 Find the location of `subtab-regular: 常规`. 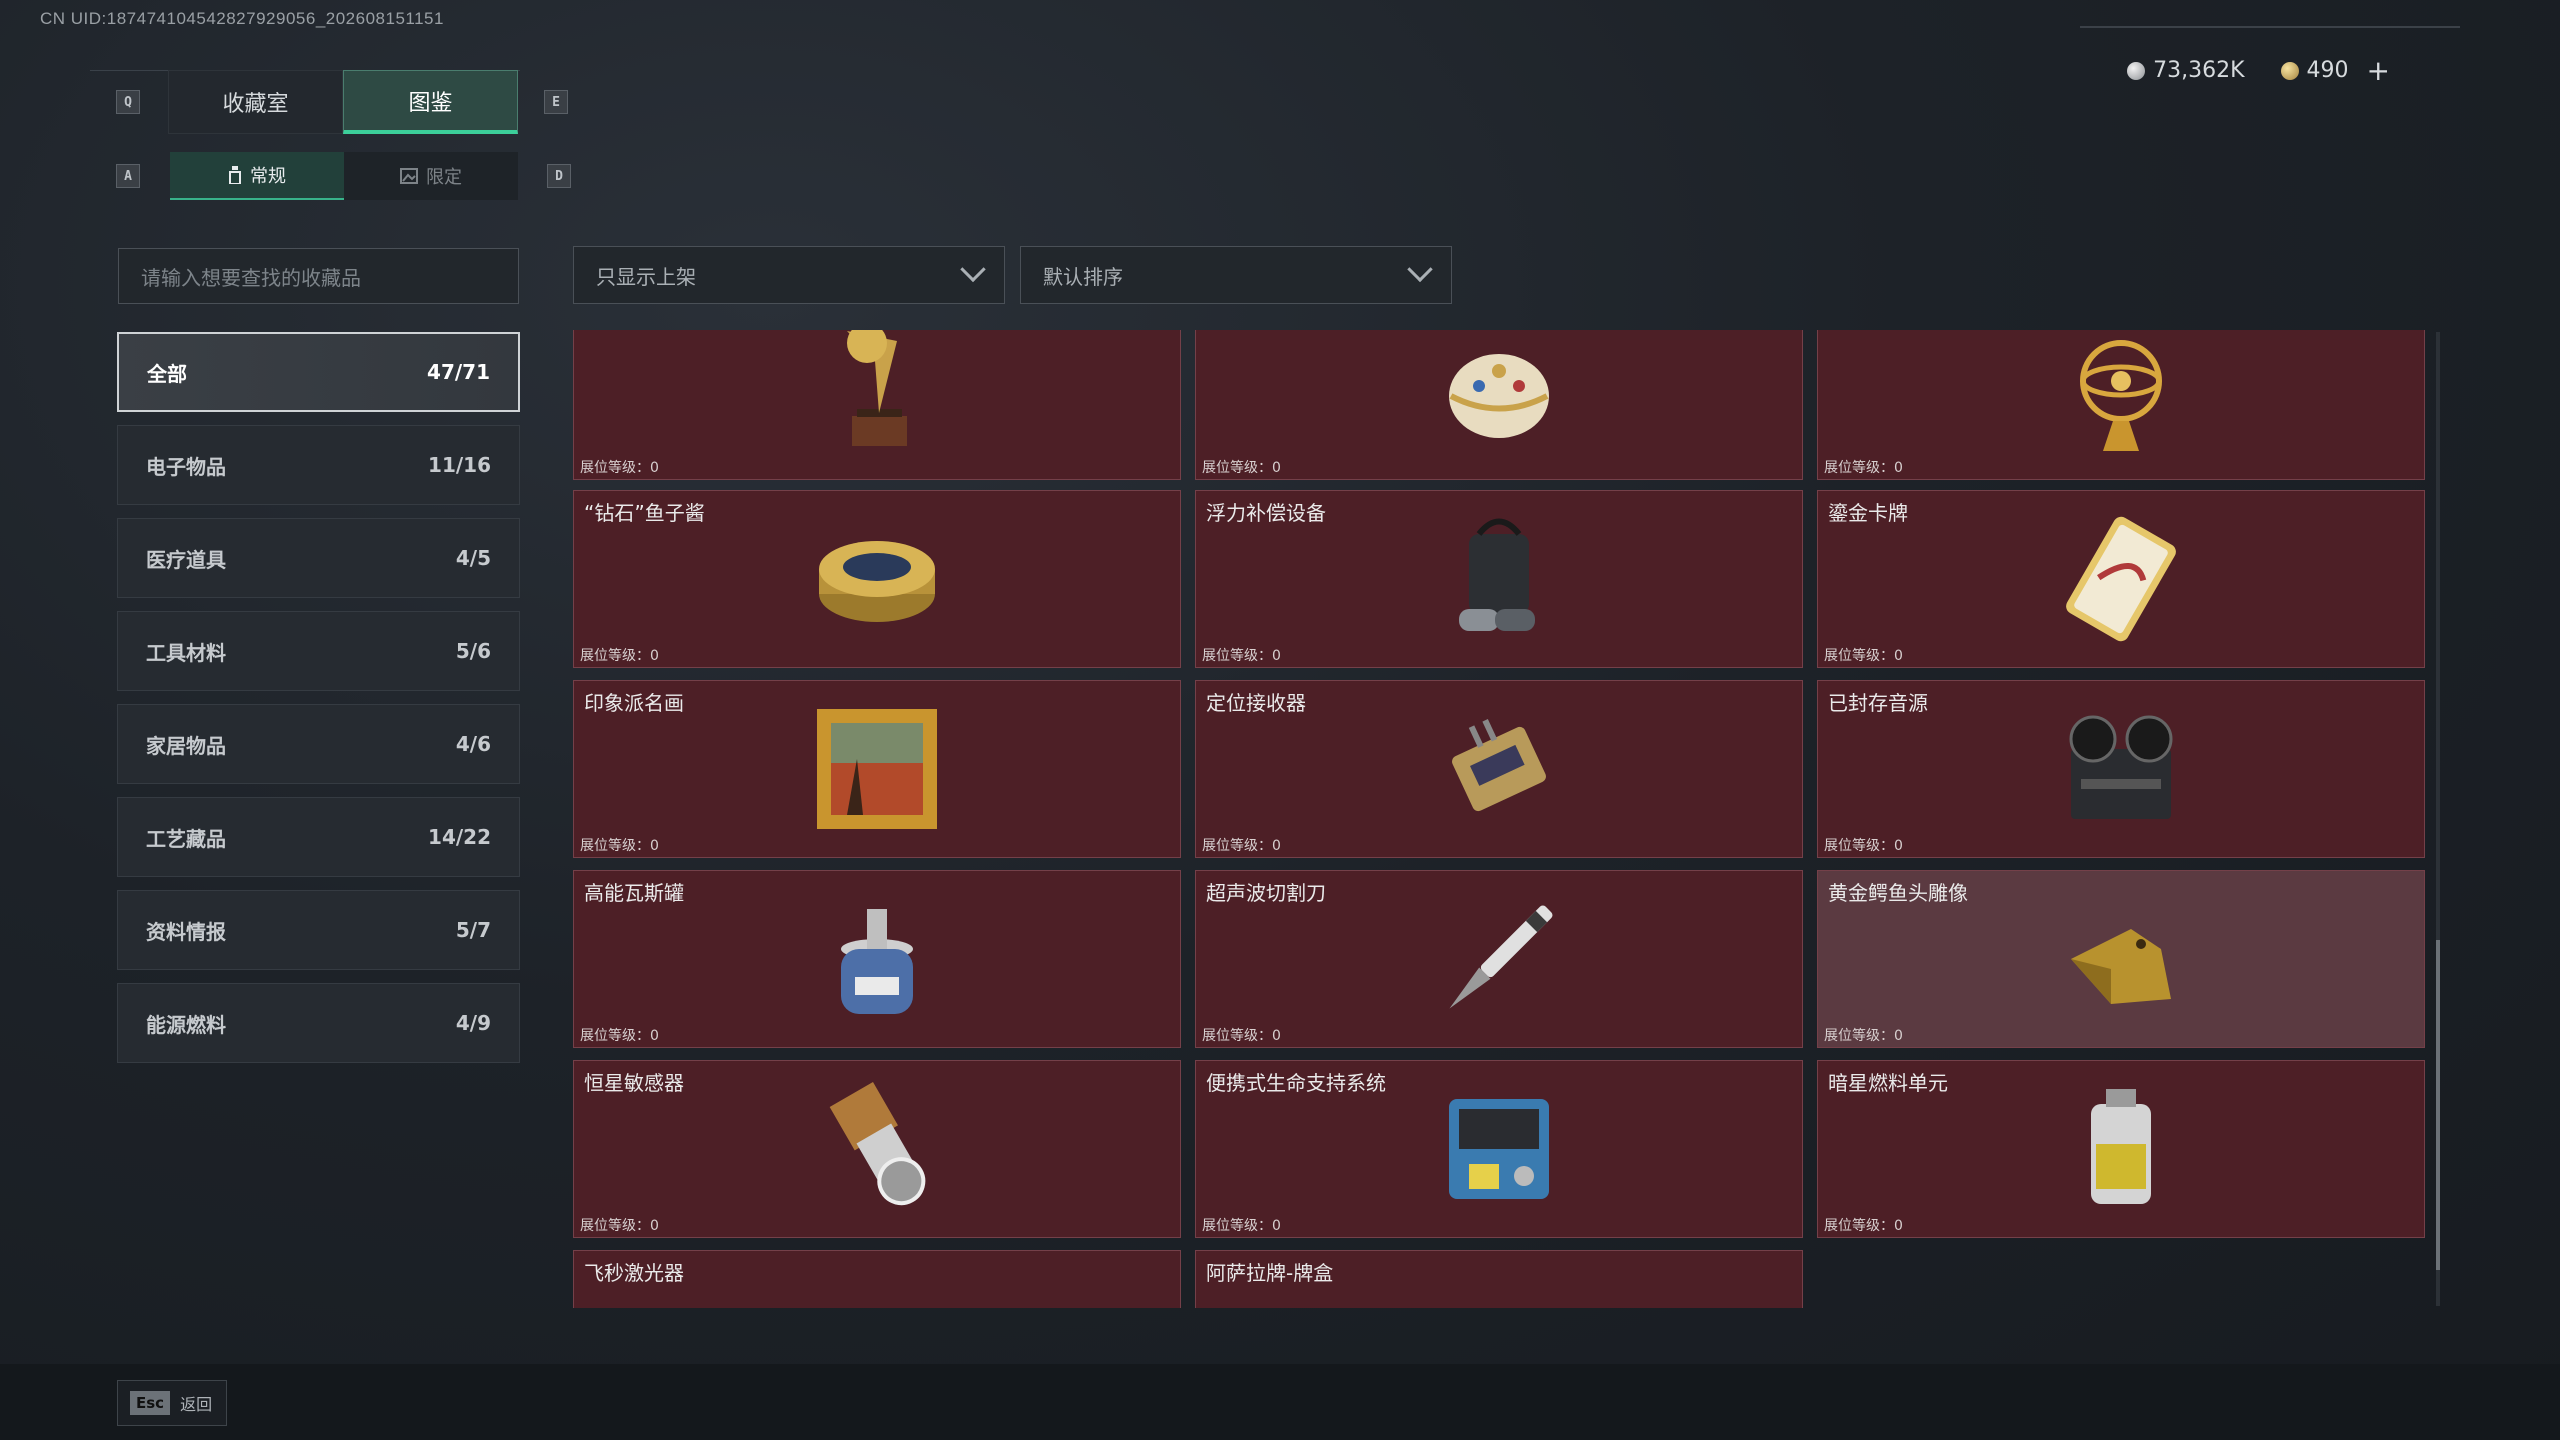

subtab-regular: 常规 is located at coordinates (257, 176).